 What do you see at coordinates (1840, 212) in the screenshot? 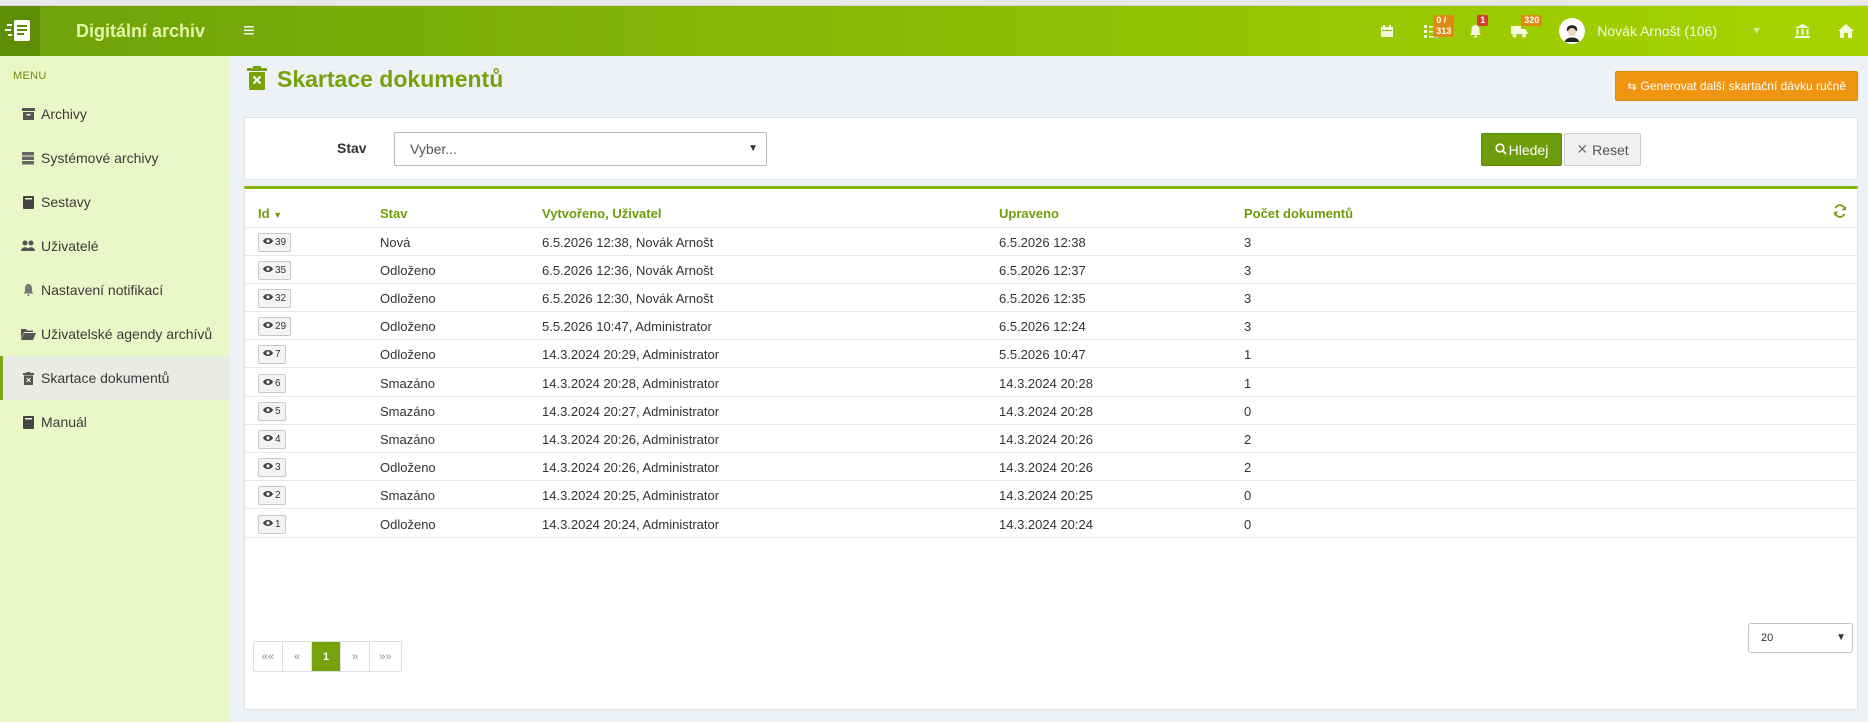
I see `refresh-icon` at bounding box center [1840, 212].